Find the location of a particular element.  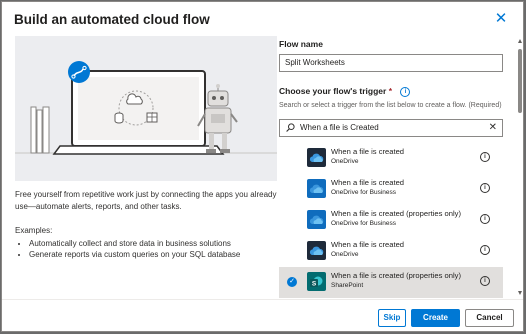

close-icon: ✕ is located at coordinates (501, 19).